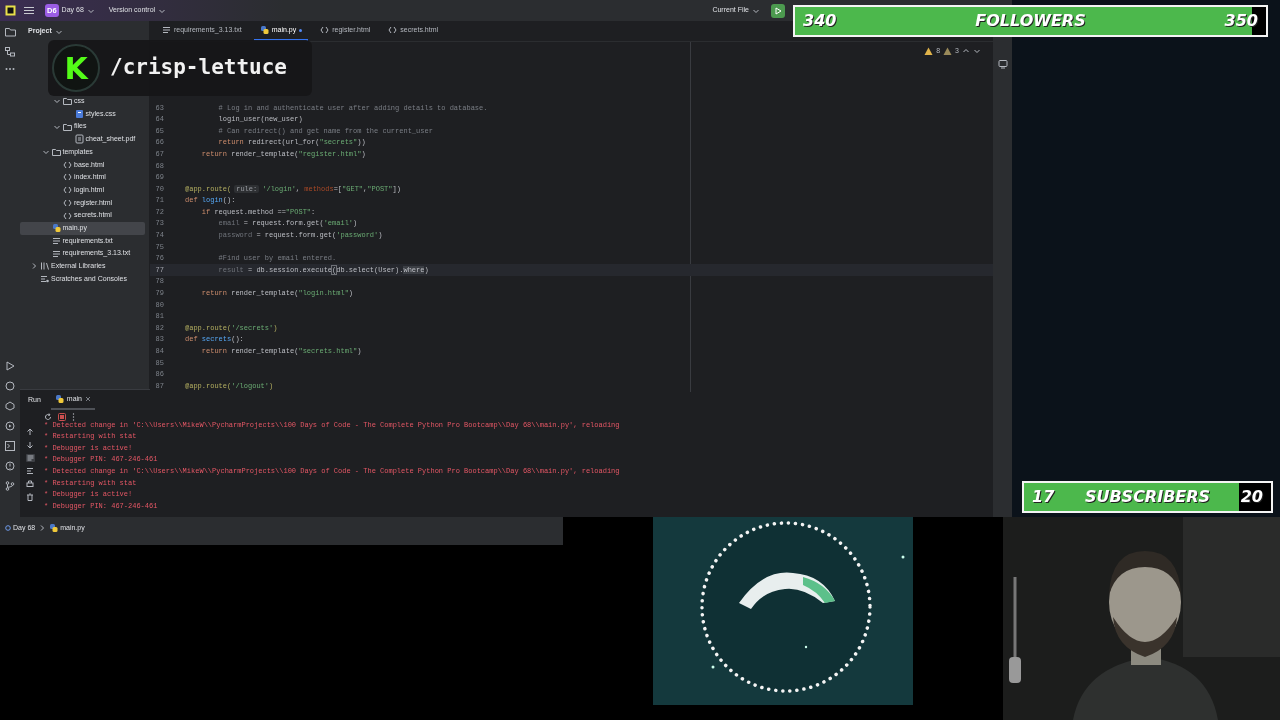 The width and height of the screenshot is (1280, 720). I want to click on structure-icon, so click(10, 52).